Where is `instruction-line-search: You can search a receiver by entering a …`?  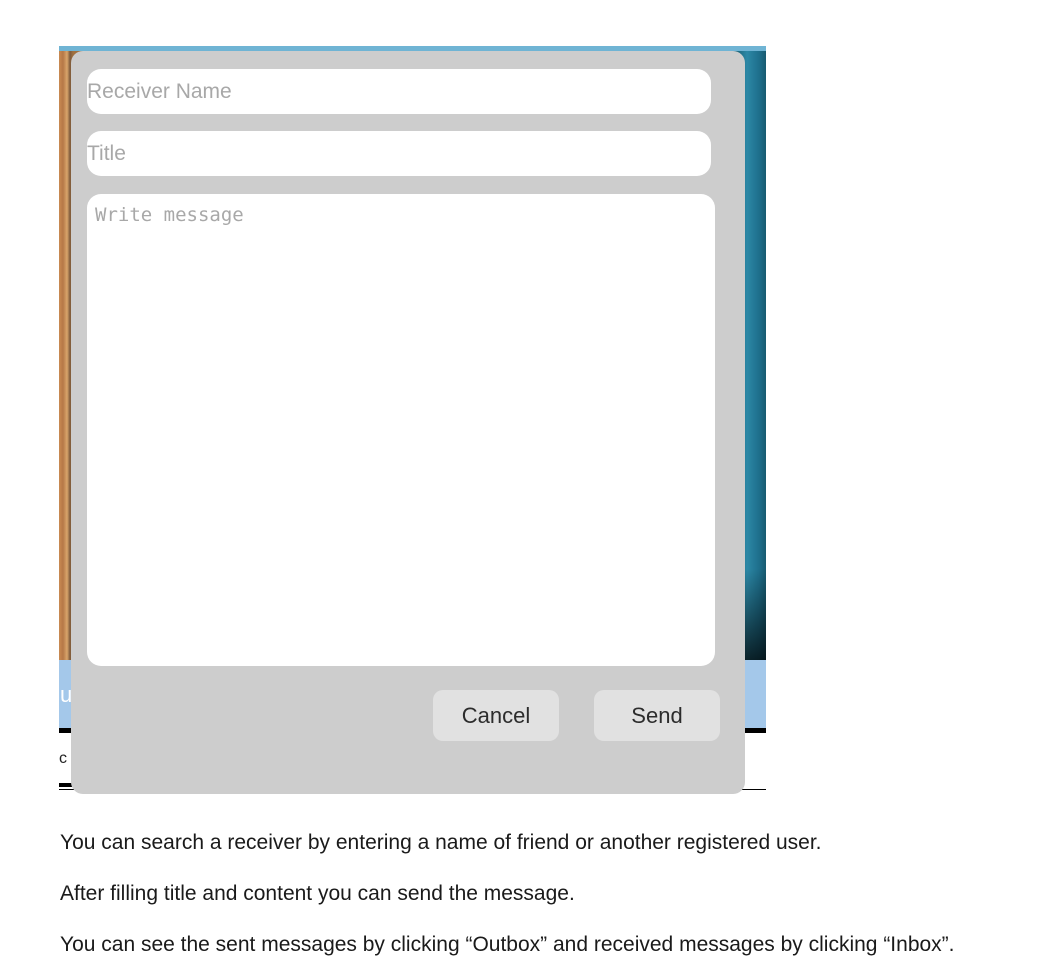 instruction-line-search: You can search a receiver by entering a … is located at coordinates (441, 842).